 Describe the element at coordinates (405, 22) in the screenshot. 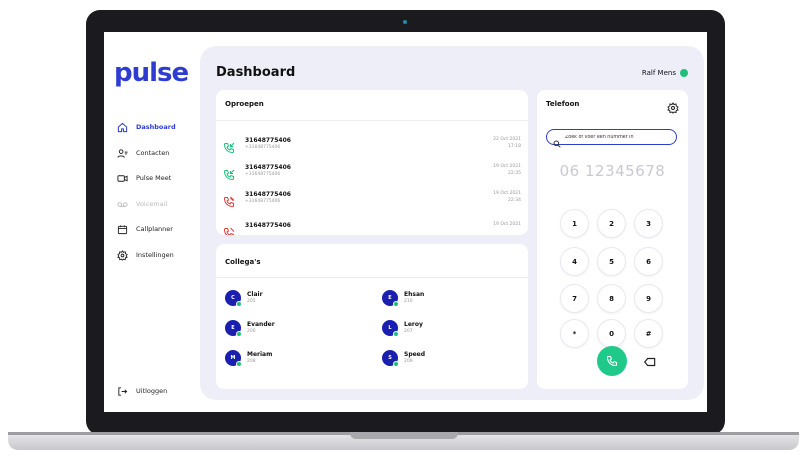

I see `camera-icon` at that location.